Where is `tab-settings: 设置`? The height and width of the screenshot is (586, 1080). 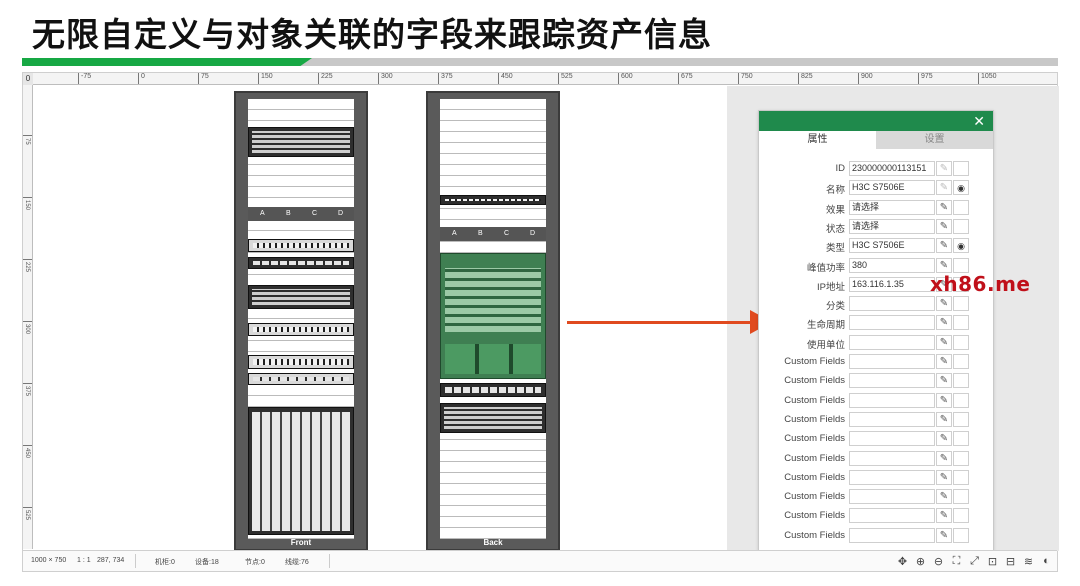
tab-settings: 设置 is located at coordinates (934, 140).